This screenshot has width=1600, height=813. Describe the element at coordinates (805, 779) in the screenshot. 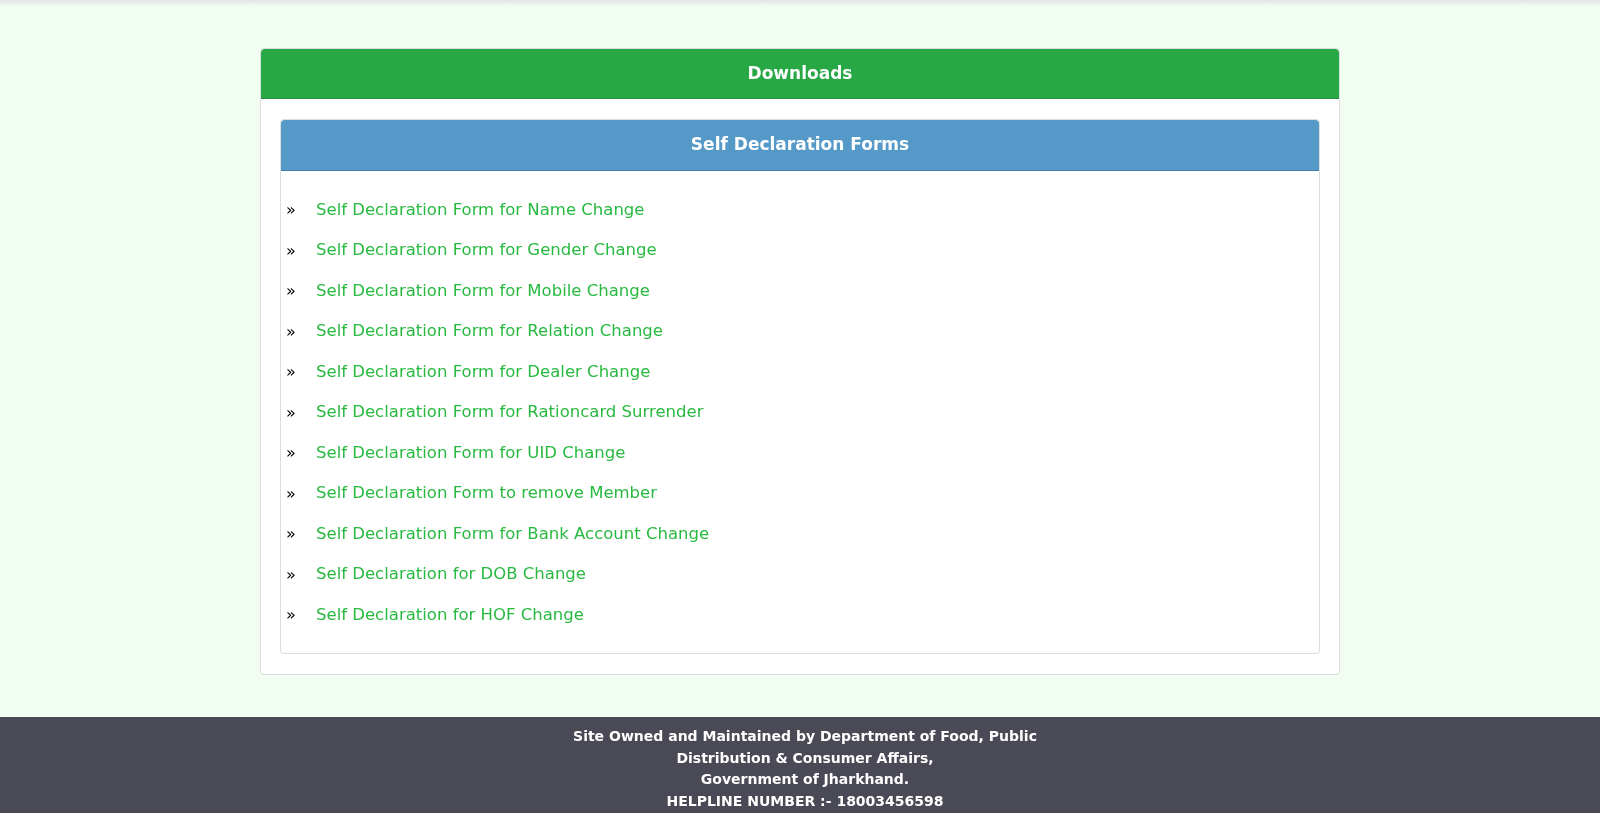

I see `footer-text: Government of Jharkhand.` at that location.